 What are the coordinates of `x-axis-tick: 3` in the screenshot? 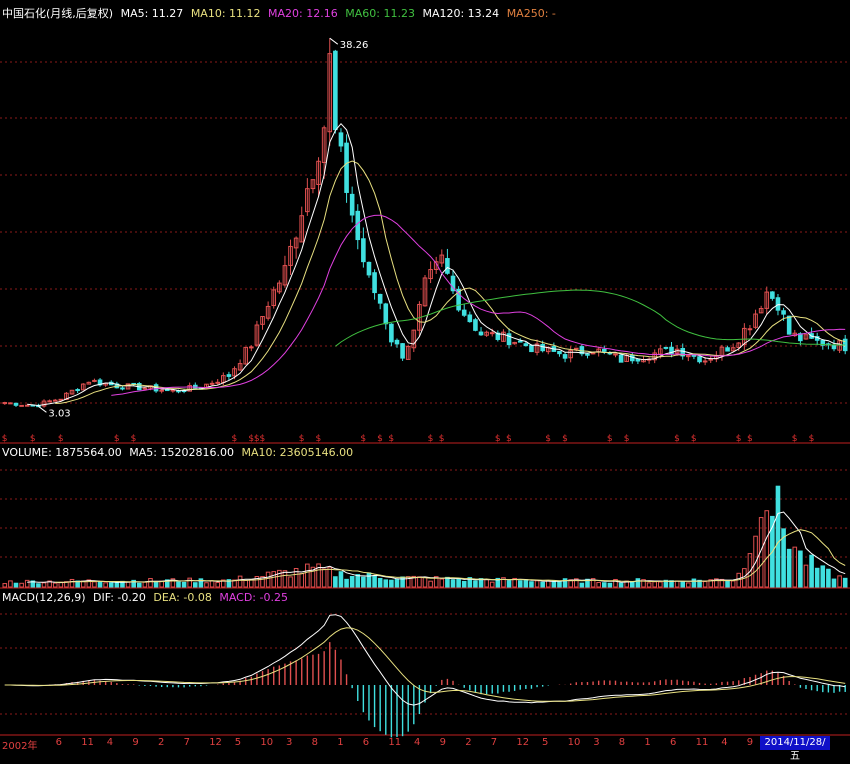 It's located at (596, 742).